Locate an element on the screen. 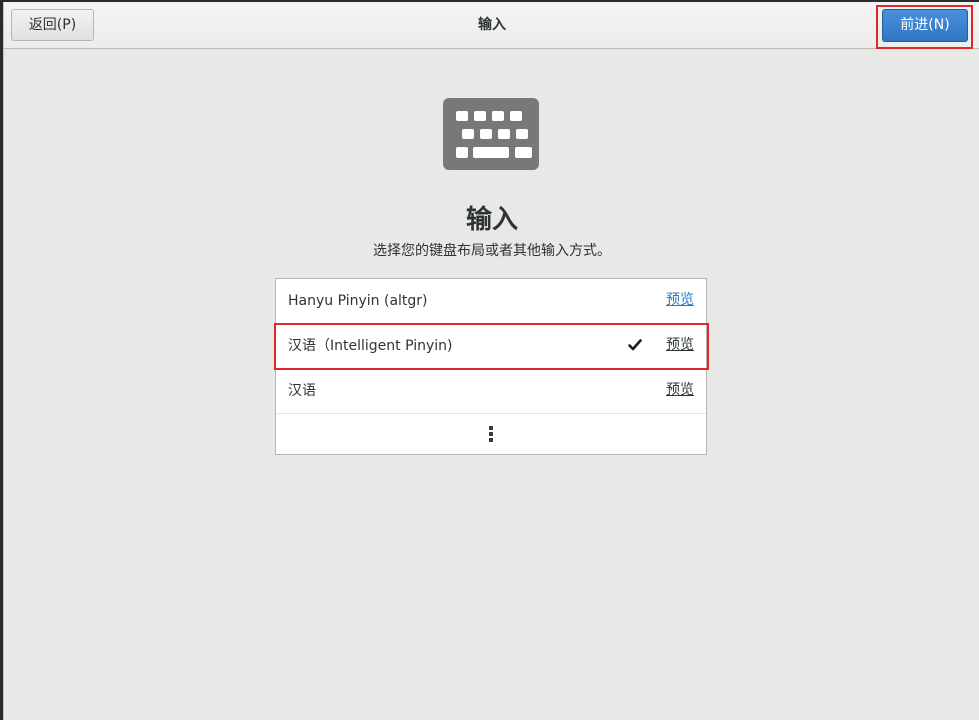 This screenshot has height=720, width=979. input-source-label: 汉语（Intelligent Pinyin) is located at coordinates (370, 346).